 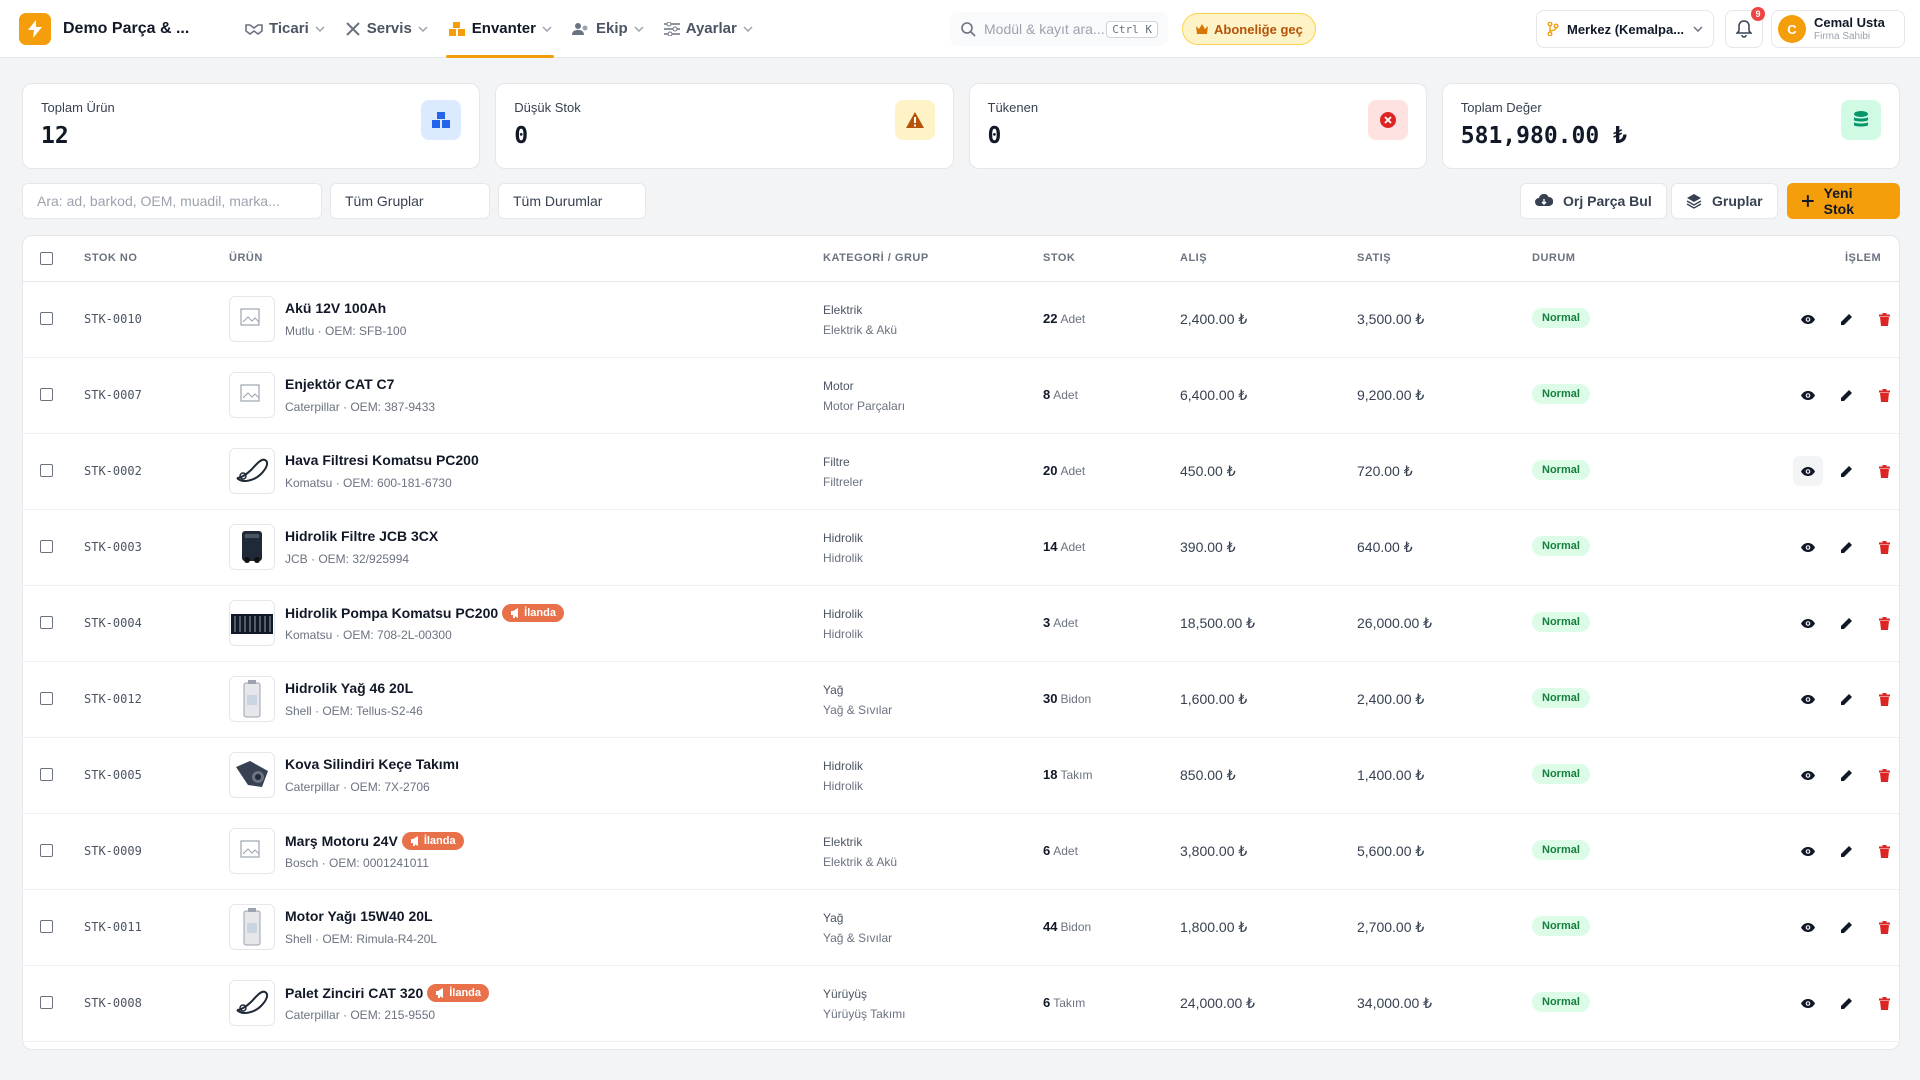 I want to click on product-name-cell: Akü 12V 100Ah, so click(x=335, y=308).